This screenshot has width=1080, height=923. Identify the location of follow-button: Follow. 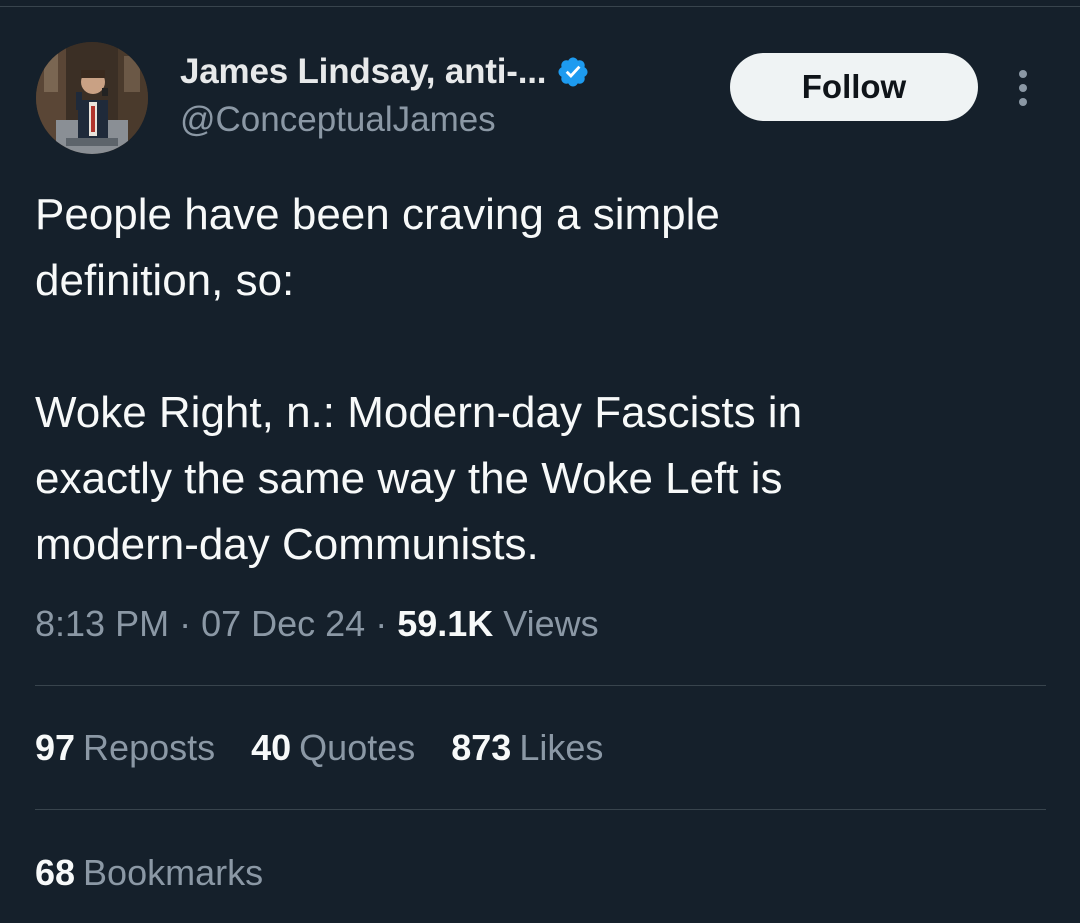
(854, 87).